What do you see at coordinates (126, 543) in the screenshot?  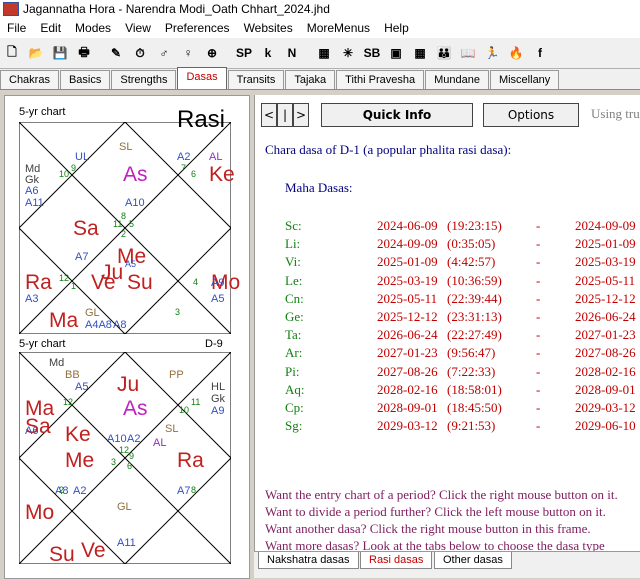 I see `chart2-label: A11` at bounding box center [126, 543].